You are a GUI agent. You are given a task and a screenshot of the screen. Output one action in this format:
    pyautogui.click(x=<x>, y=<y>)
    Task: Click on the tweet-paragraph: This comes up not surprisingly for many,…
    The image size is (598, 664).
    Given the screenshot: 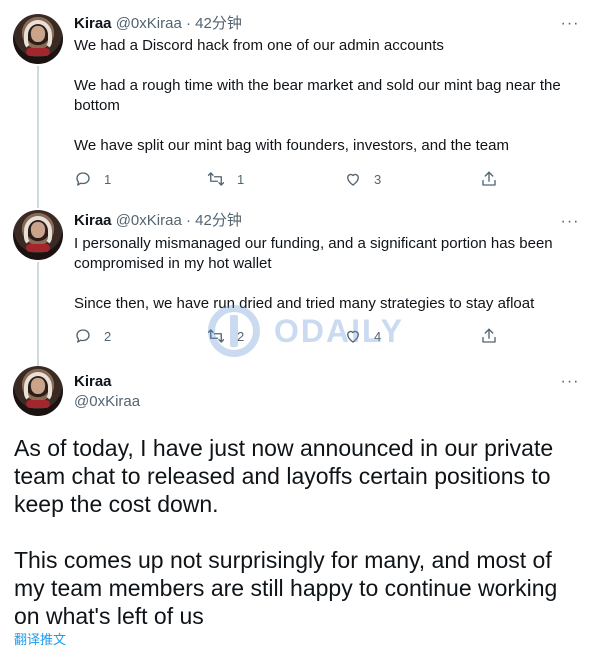 What is the action you would take?
    pyautogui.click(x=286, y=588)
    